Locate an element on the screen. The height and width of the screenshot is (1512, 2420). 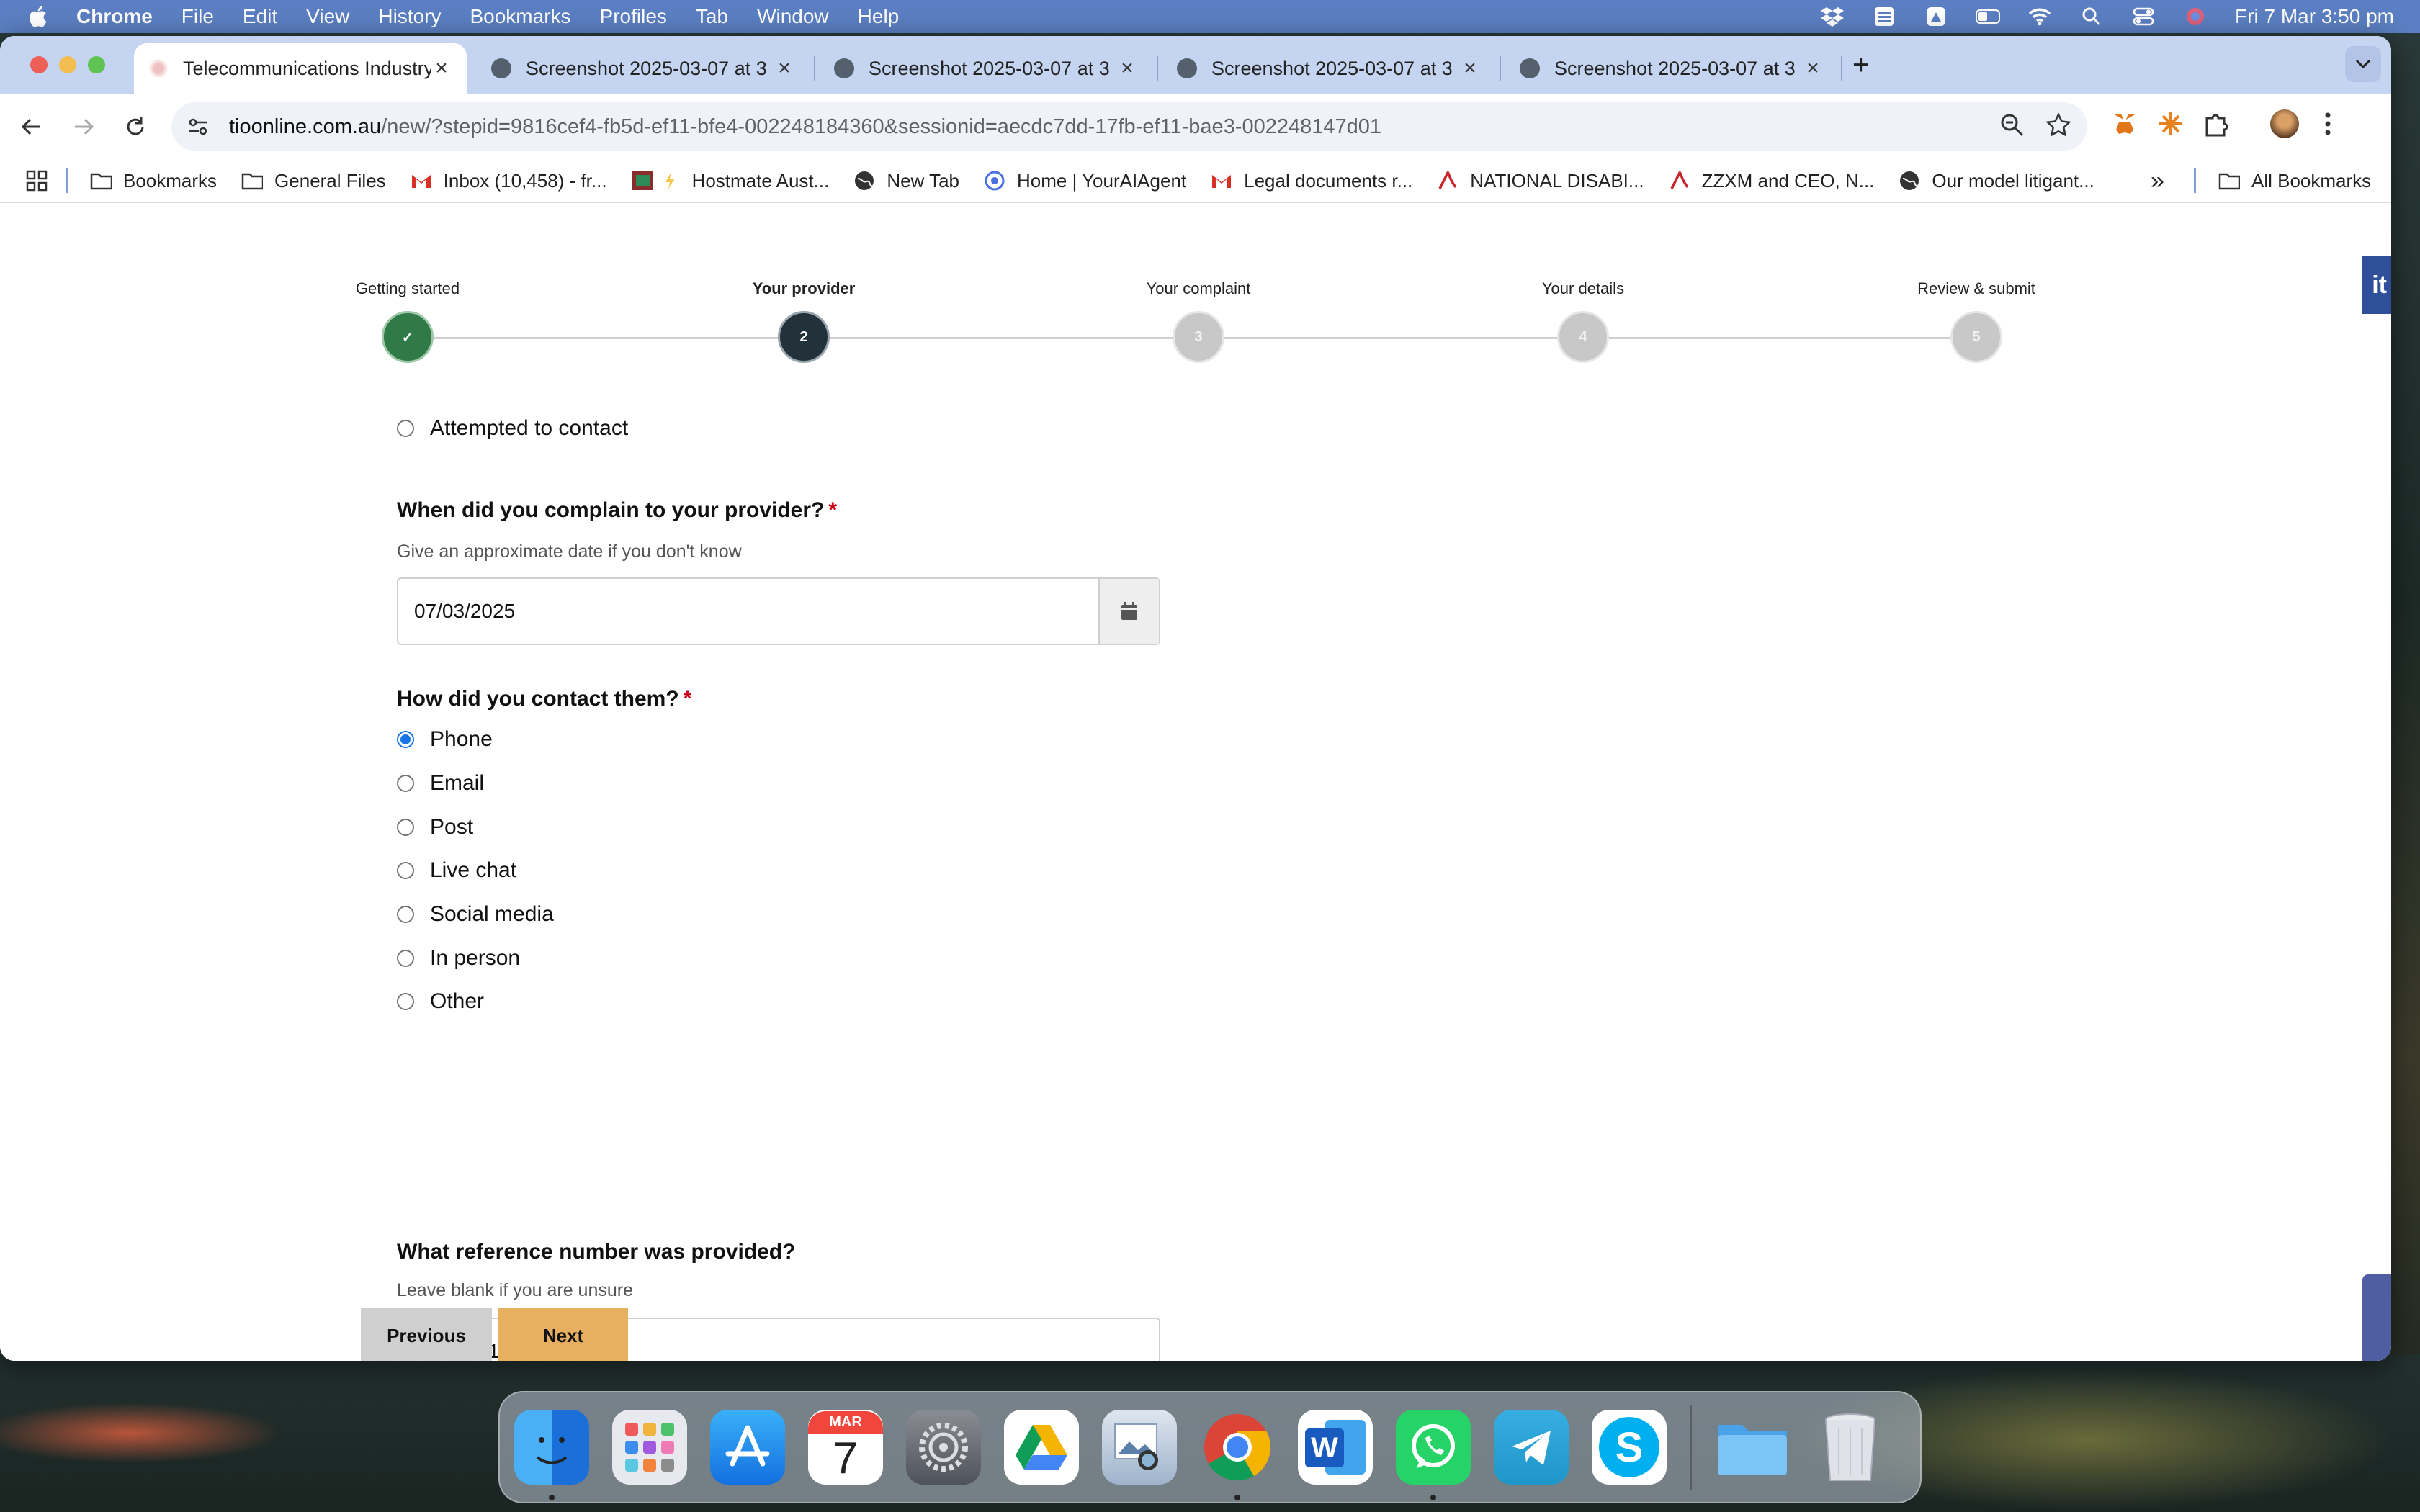
metamask-extension-icon is located at coordinates (2124, 123).